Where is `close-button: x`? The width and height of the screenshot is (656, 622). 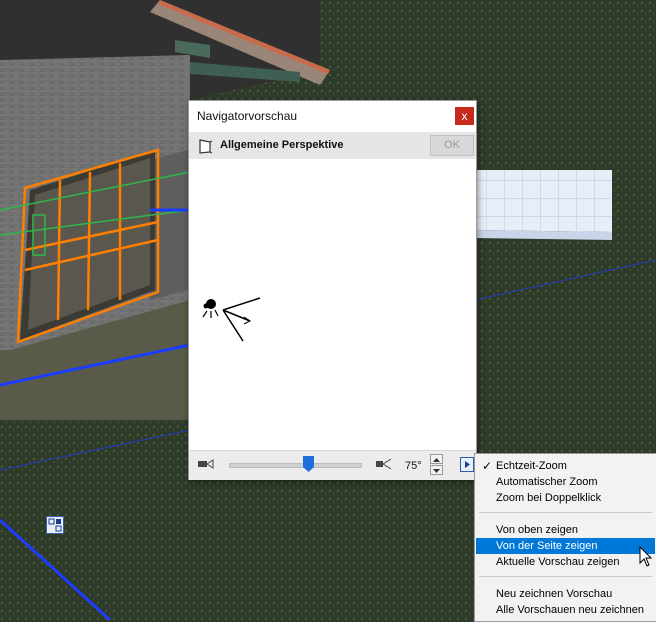
close-button: x is located at coordinates (464, 116).